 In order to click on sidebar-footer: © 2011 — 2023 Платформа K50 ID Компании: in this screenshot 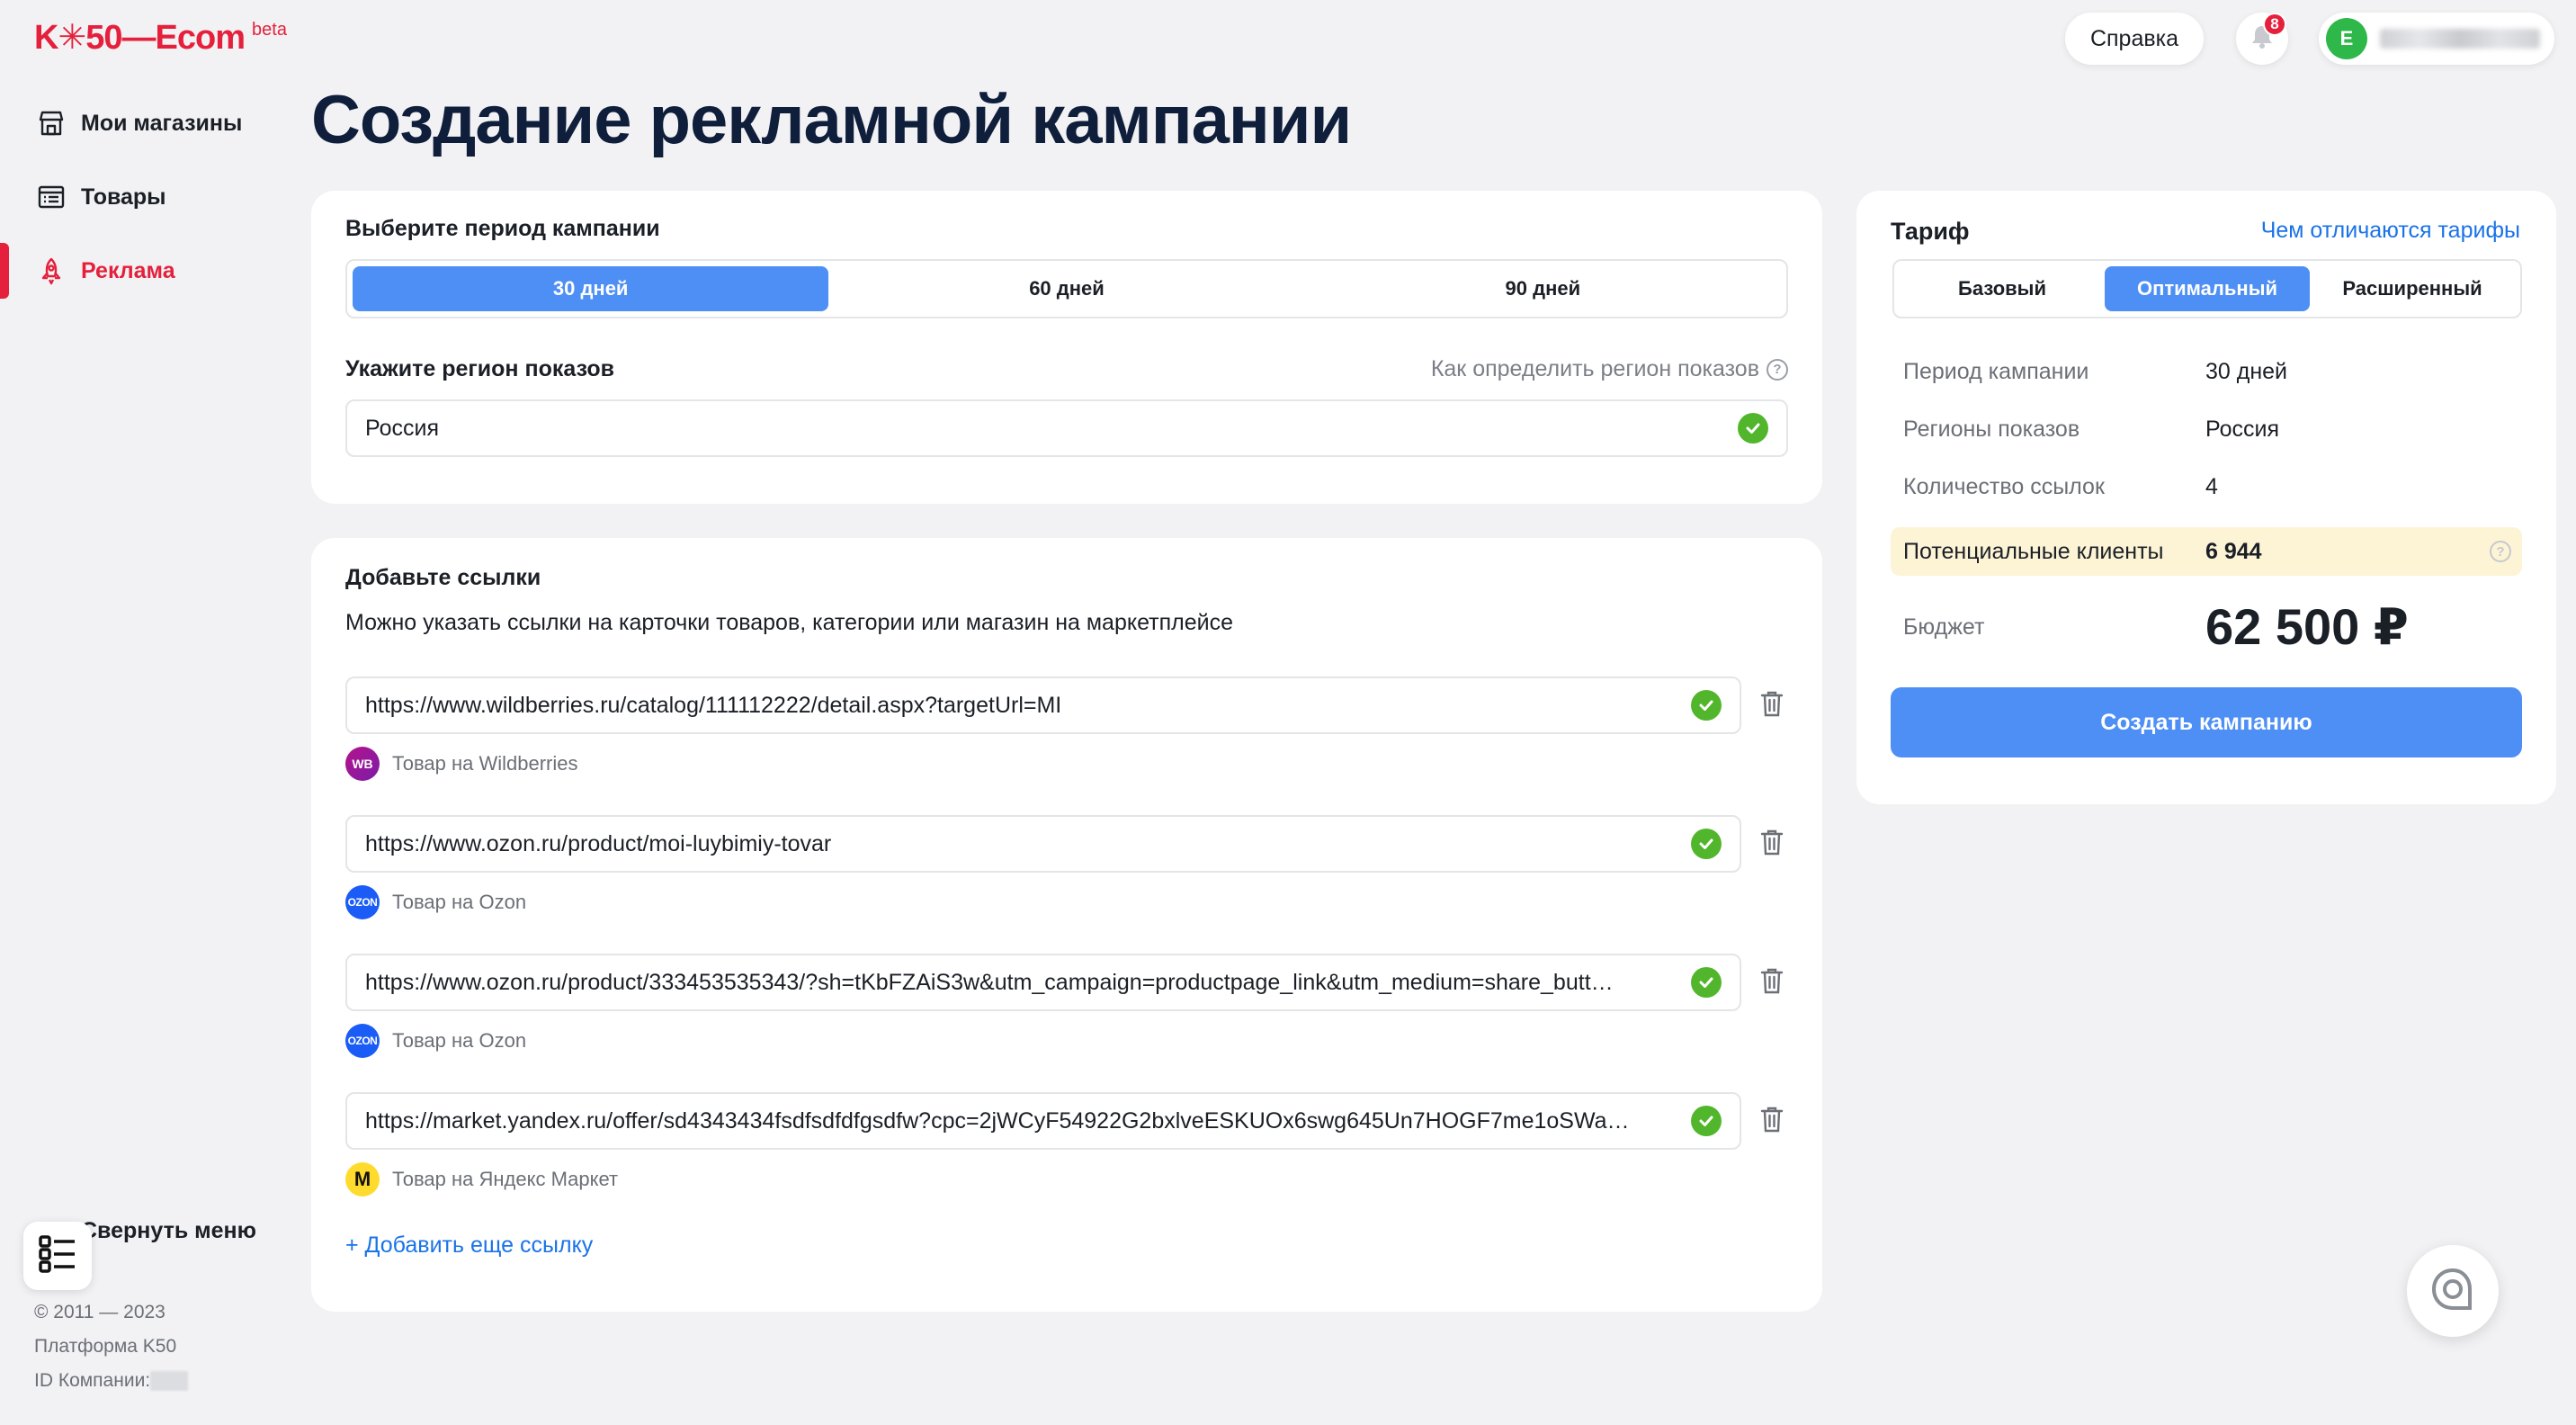, I will do `click(111, 1346)`.